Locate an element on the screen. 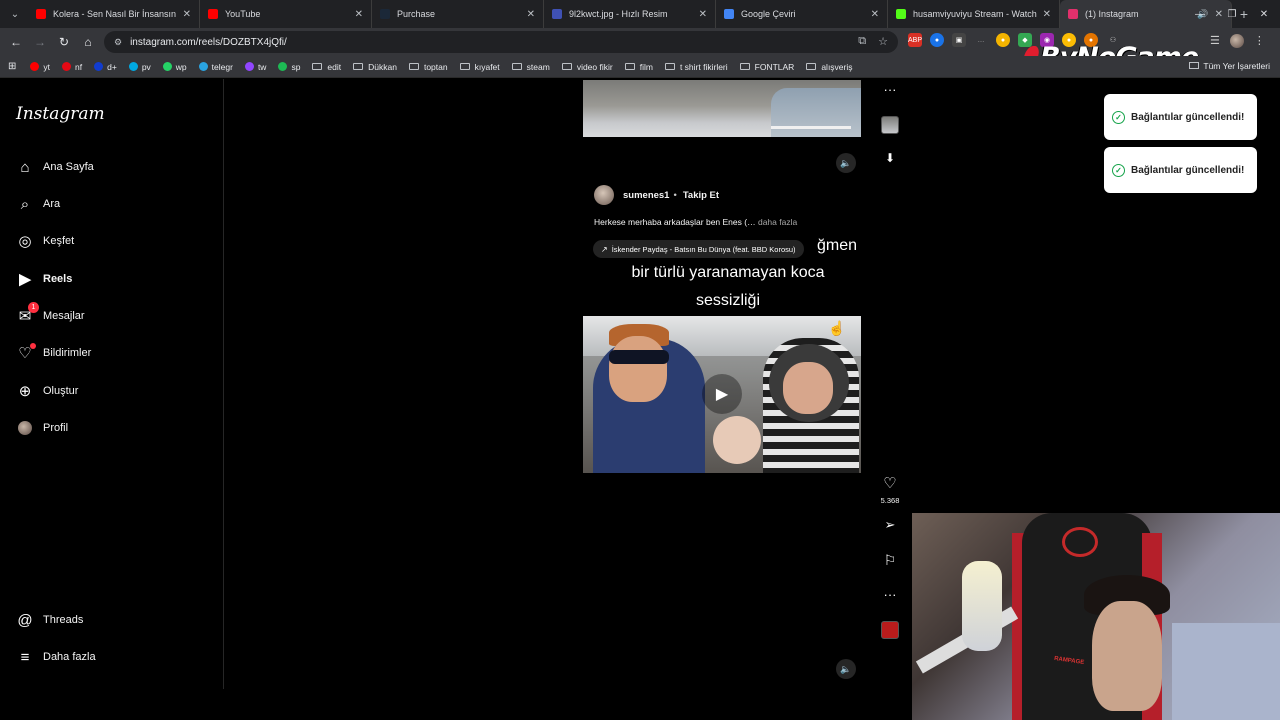  all-bookmarks-button: Tüm Yer İşaretleri is located at coordinates (1229, 66).